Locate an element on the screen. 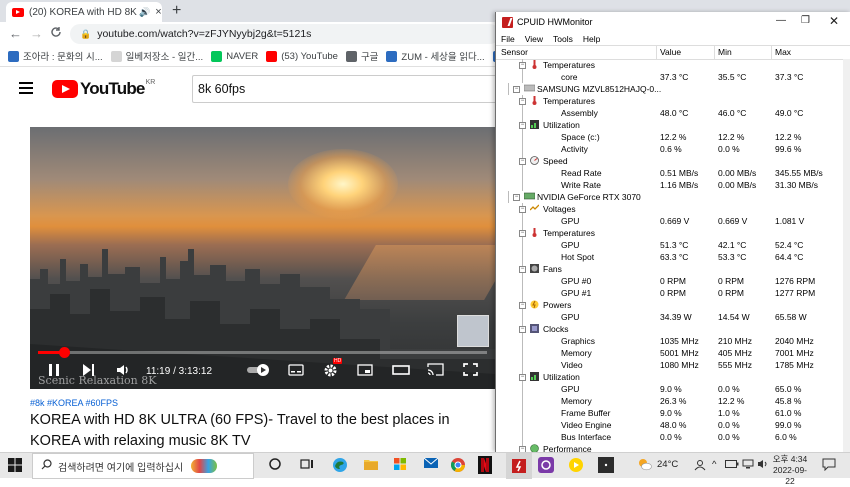 This screenshot has height=487, width=850. miniplayer-icon is located at coordinates (365, 371).